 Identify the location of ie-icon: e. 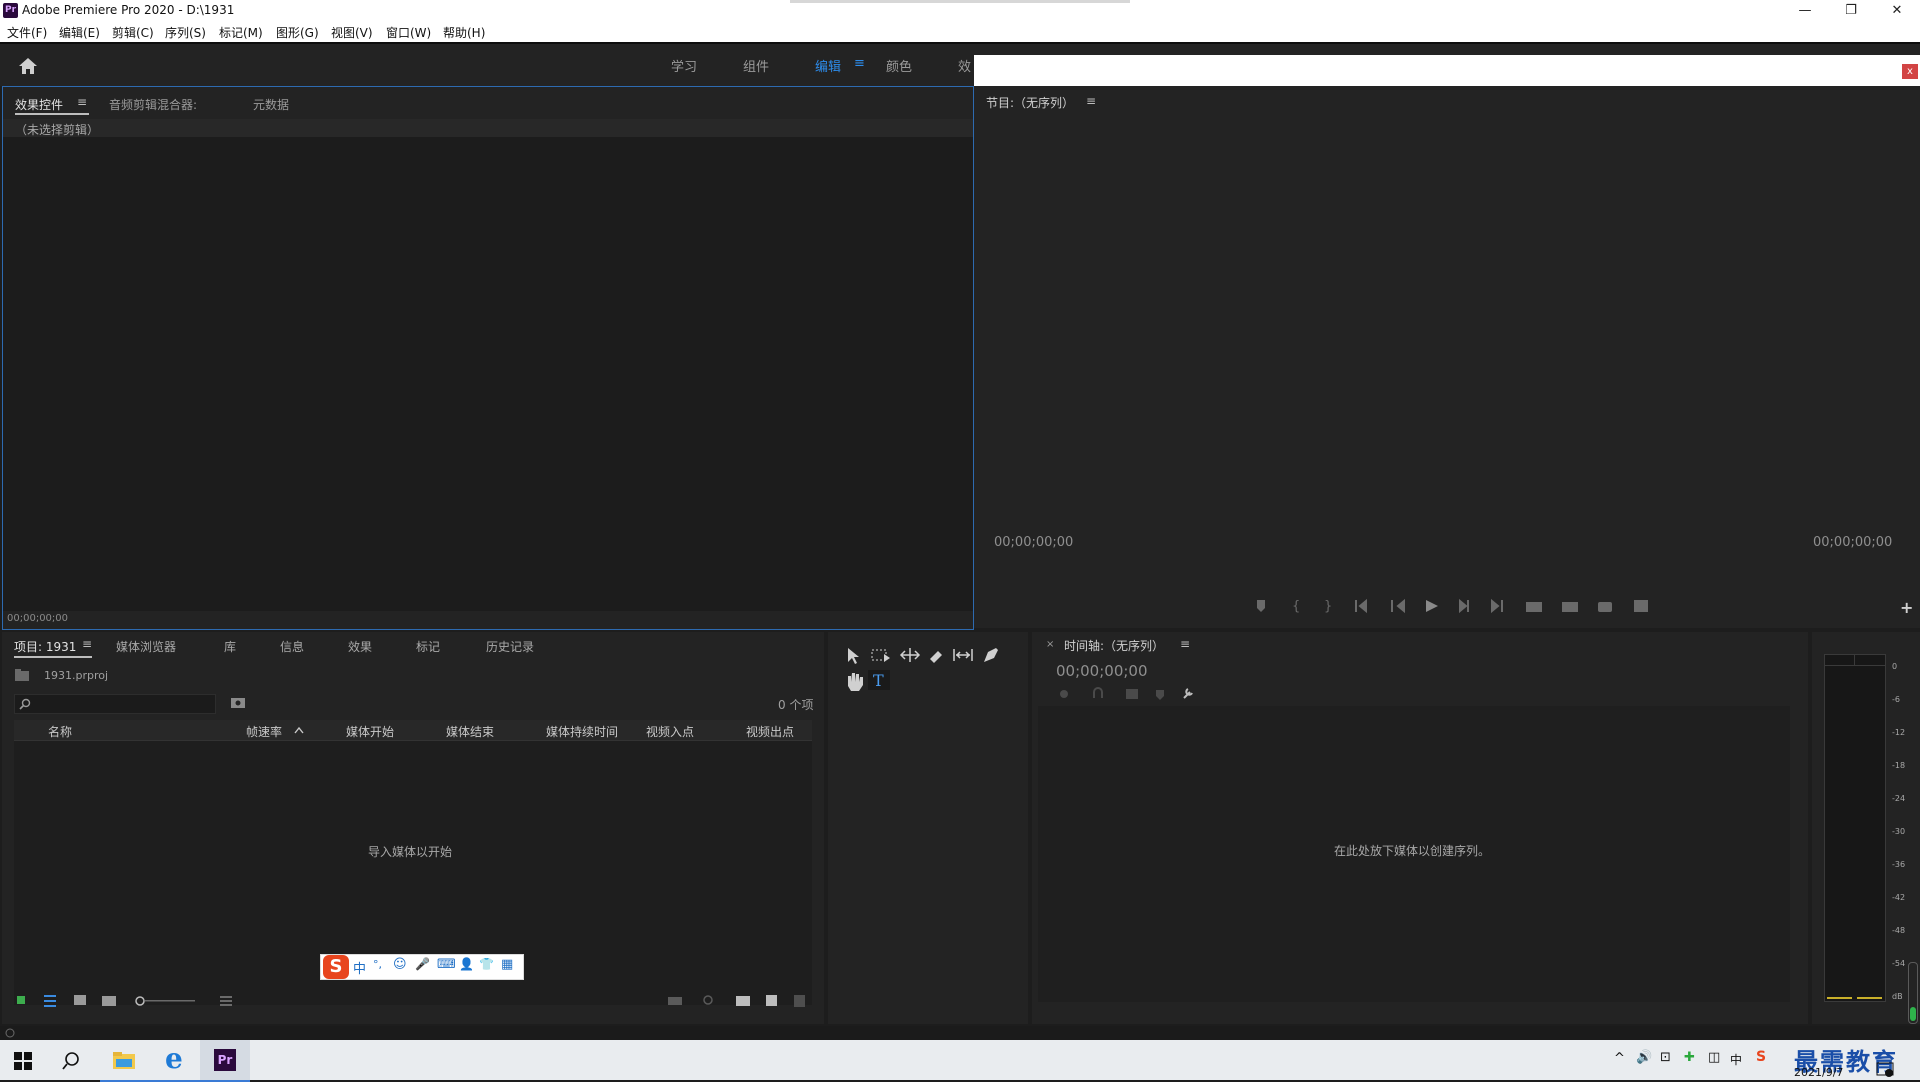
(174, 1058).